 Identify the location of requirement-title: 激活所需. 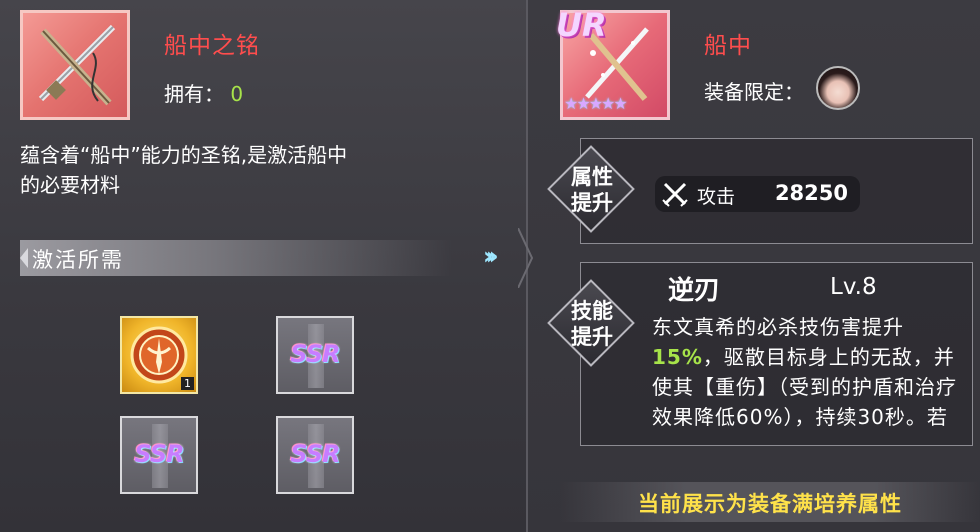
(78, 260).